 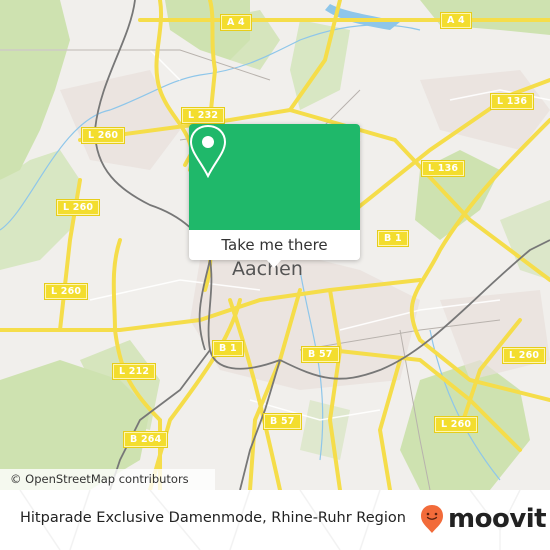 What do you see at coordinates (236, 22) in the screenshot?
I see `road-label-a4-west: A 4` at bounding box center [236, 22].